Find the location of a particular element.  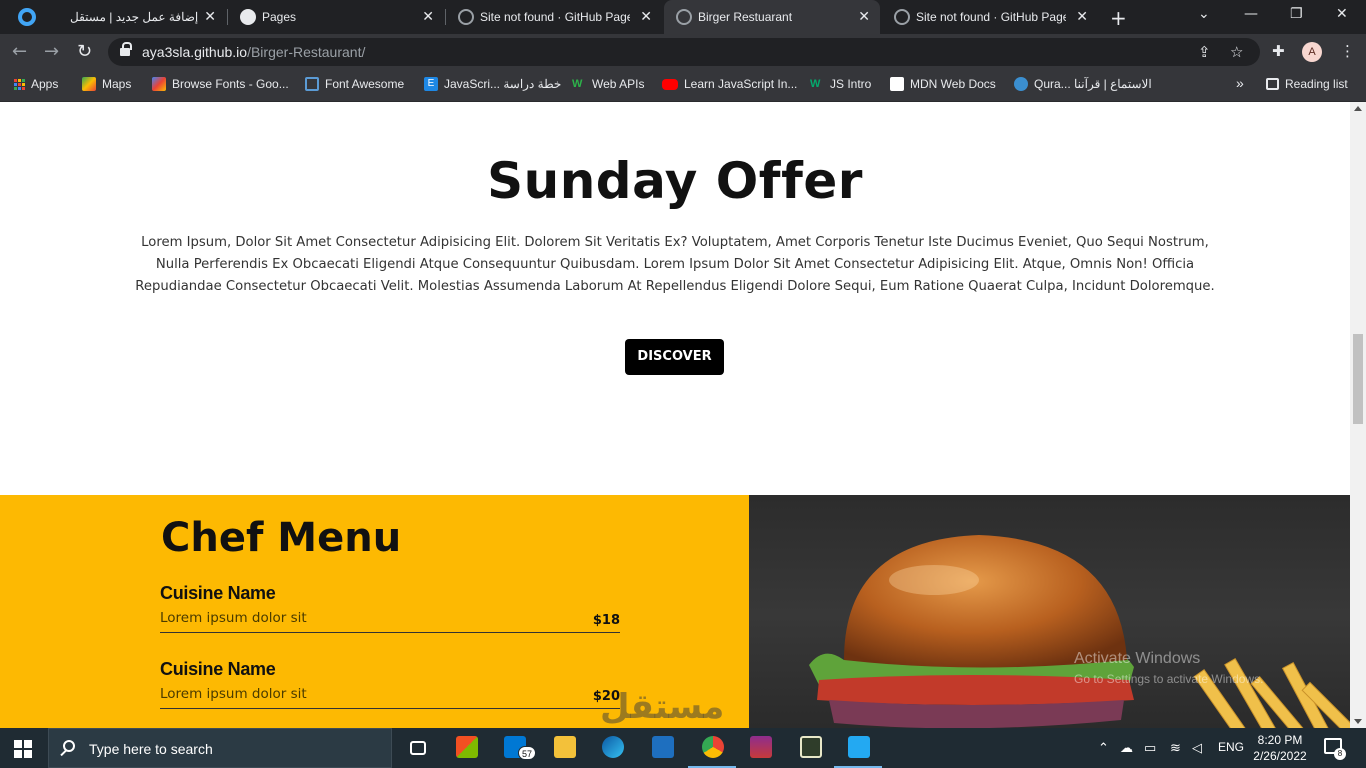

tab-birger-restaurant: Birger Restuarant ✕ is located at coordinates (772, 17).